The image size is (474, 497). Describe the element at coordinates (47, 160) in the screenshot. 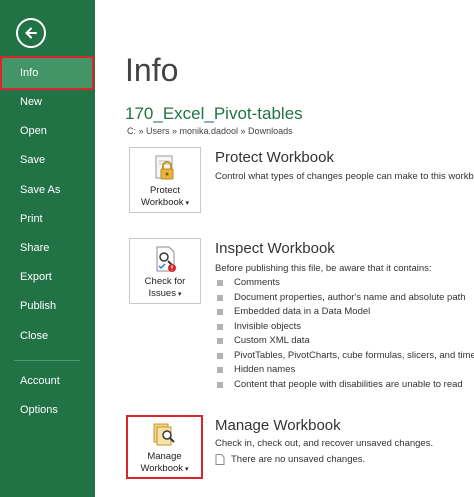

I see `sidebar-item-save: Save` at that location.